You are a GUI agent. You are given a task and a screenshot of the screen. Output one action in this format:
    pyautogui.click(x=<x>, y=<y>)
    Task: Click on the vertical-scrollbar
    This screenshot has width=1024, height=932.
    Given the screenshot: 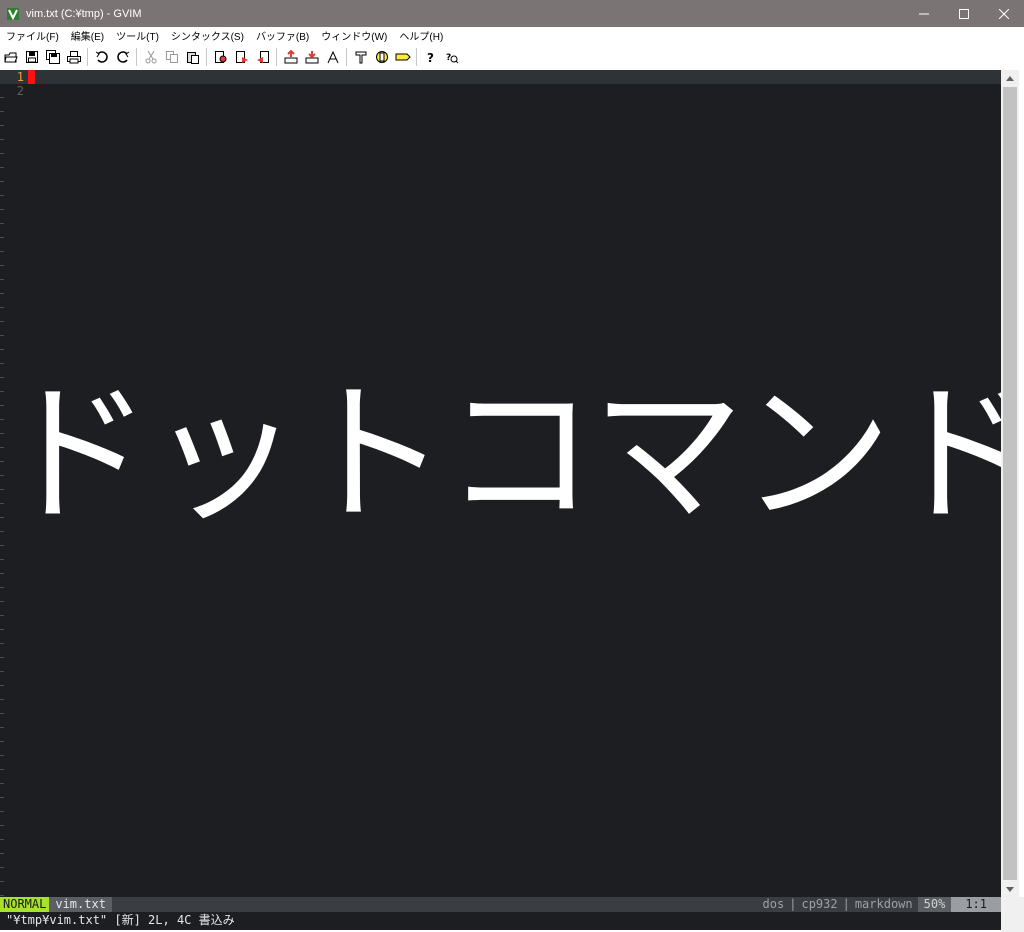 What is the action you would take?
    pyautogui.click(x=1010, y=483)
    